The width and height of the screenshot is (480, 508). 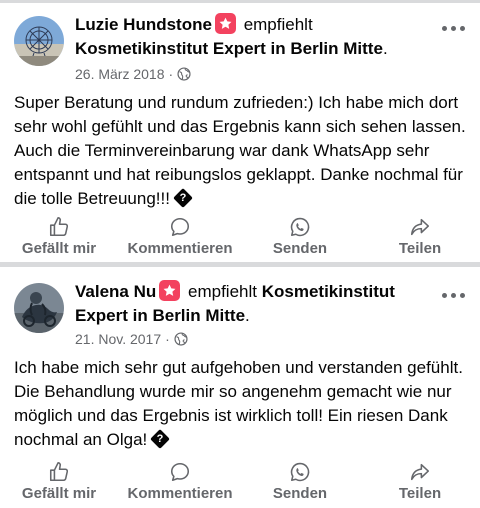 I want to click on post-date: 26. März 2018, so click(x=120, y=74).